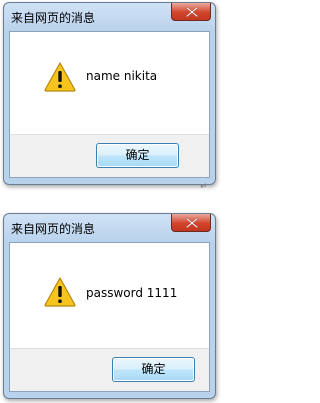  Describe the element at coordinates (132, 293) in the screenshot. I see `dialog-message: password 1111` at that location.